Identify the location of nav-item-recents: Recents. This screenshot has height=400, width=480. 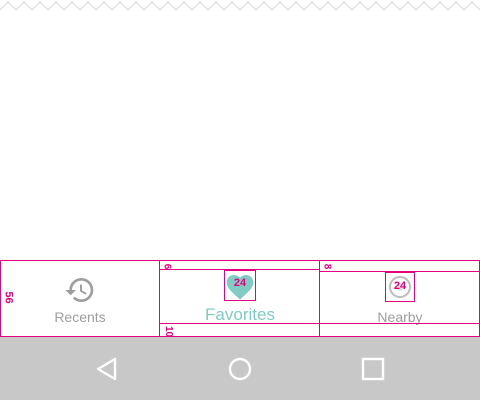
(80, 298).